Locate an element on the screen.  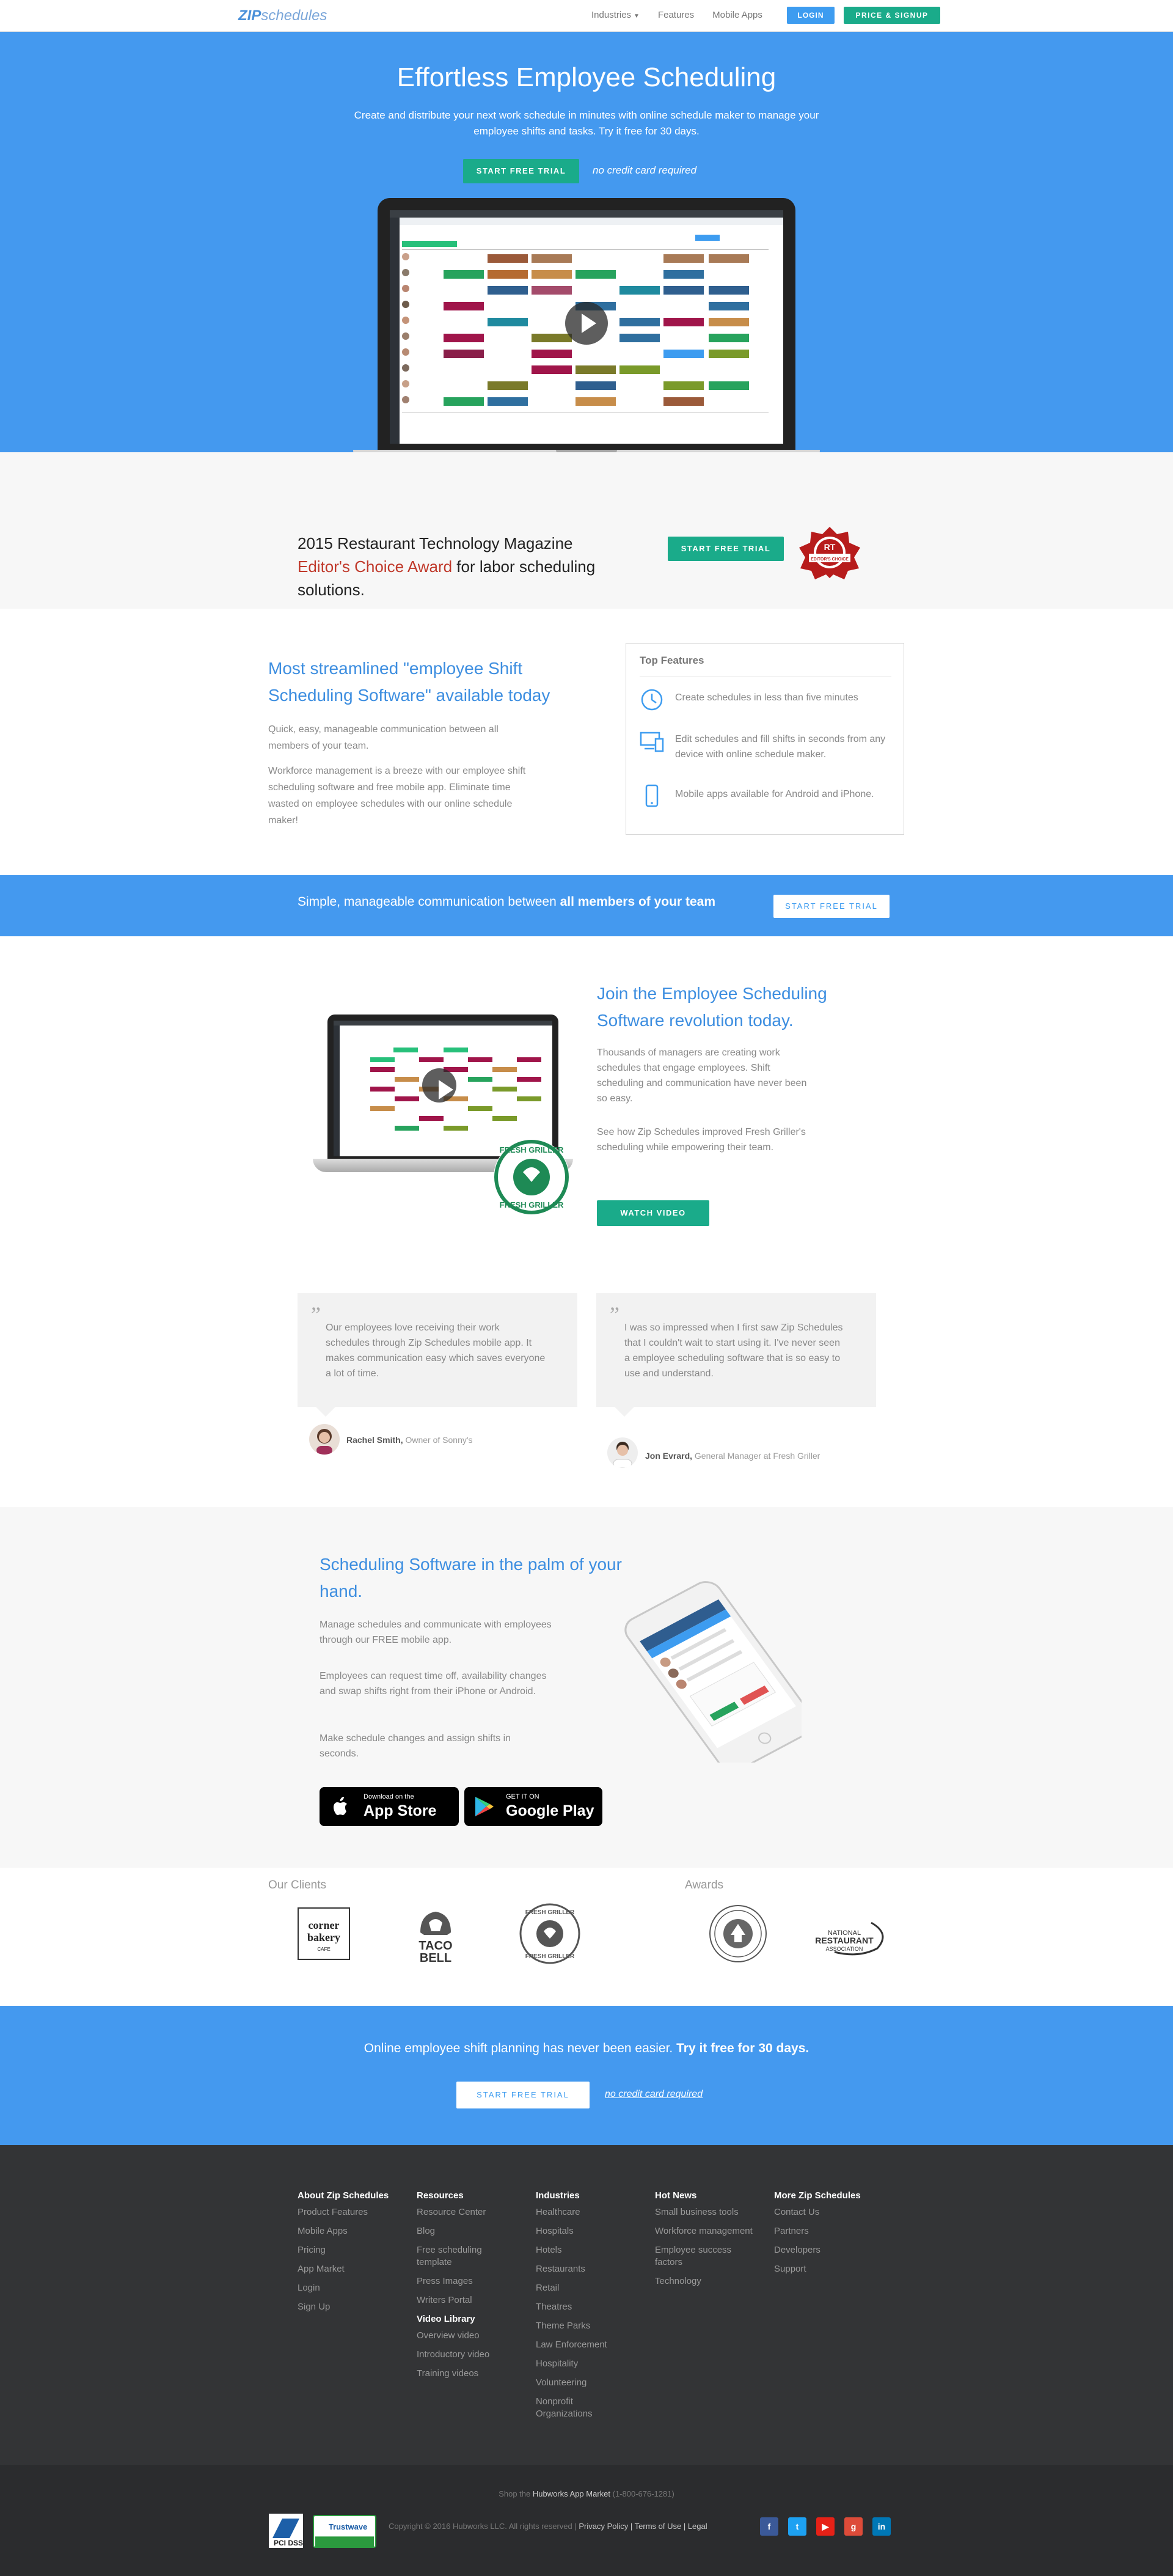
footer-link: Product Features is located at coordinates (356, 2212).